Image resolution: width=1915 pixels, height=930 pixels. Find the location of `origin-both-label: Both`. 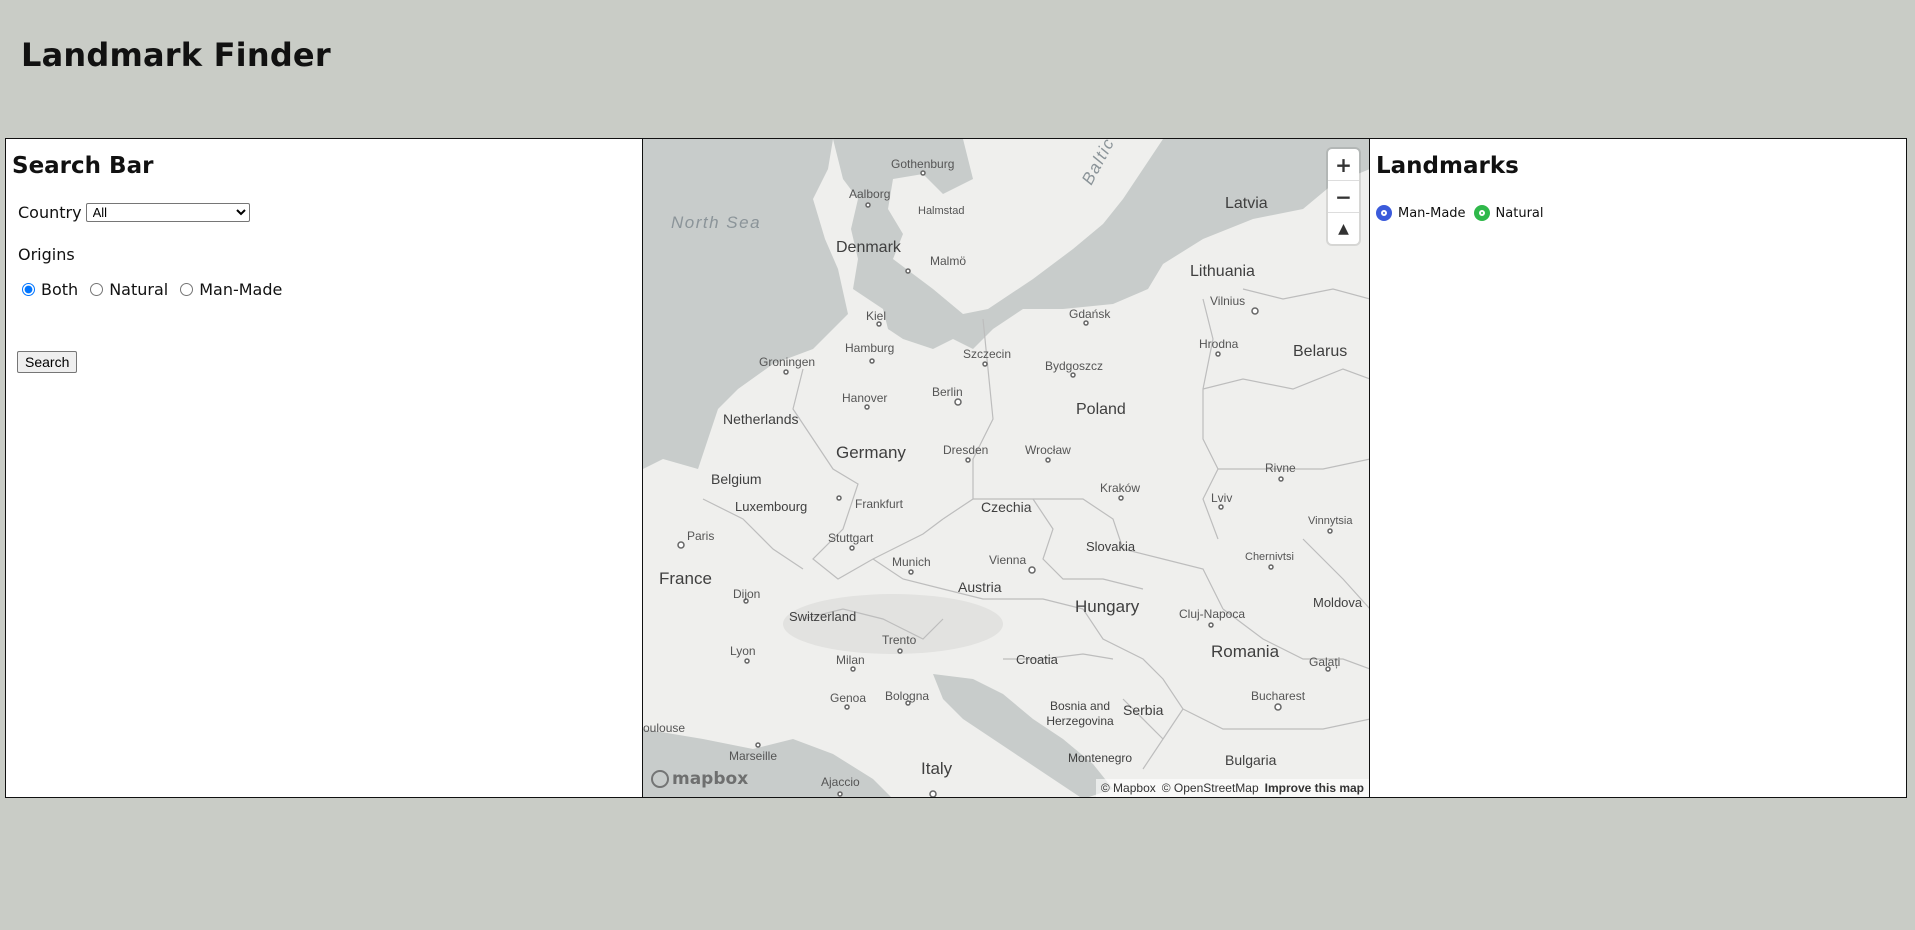

origin-both-label: Both is located at coordinates (60, 289).